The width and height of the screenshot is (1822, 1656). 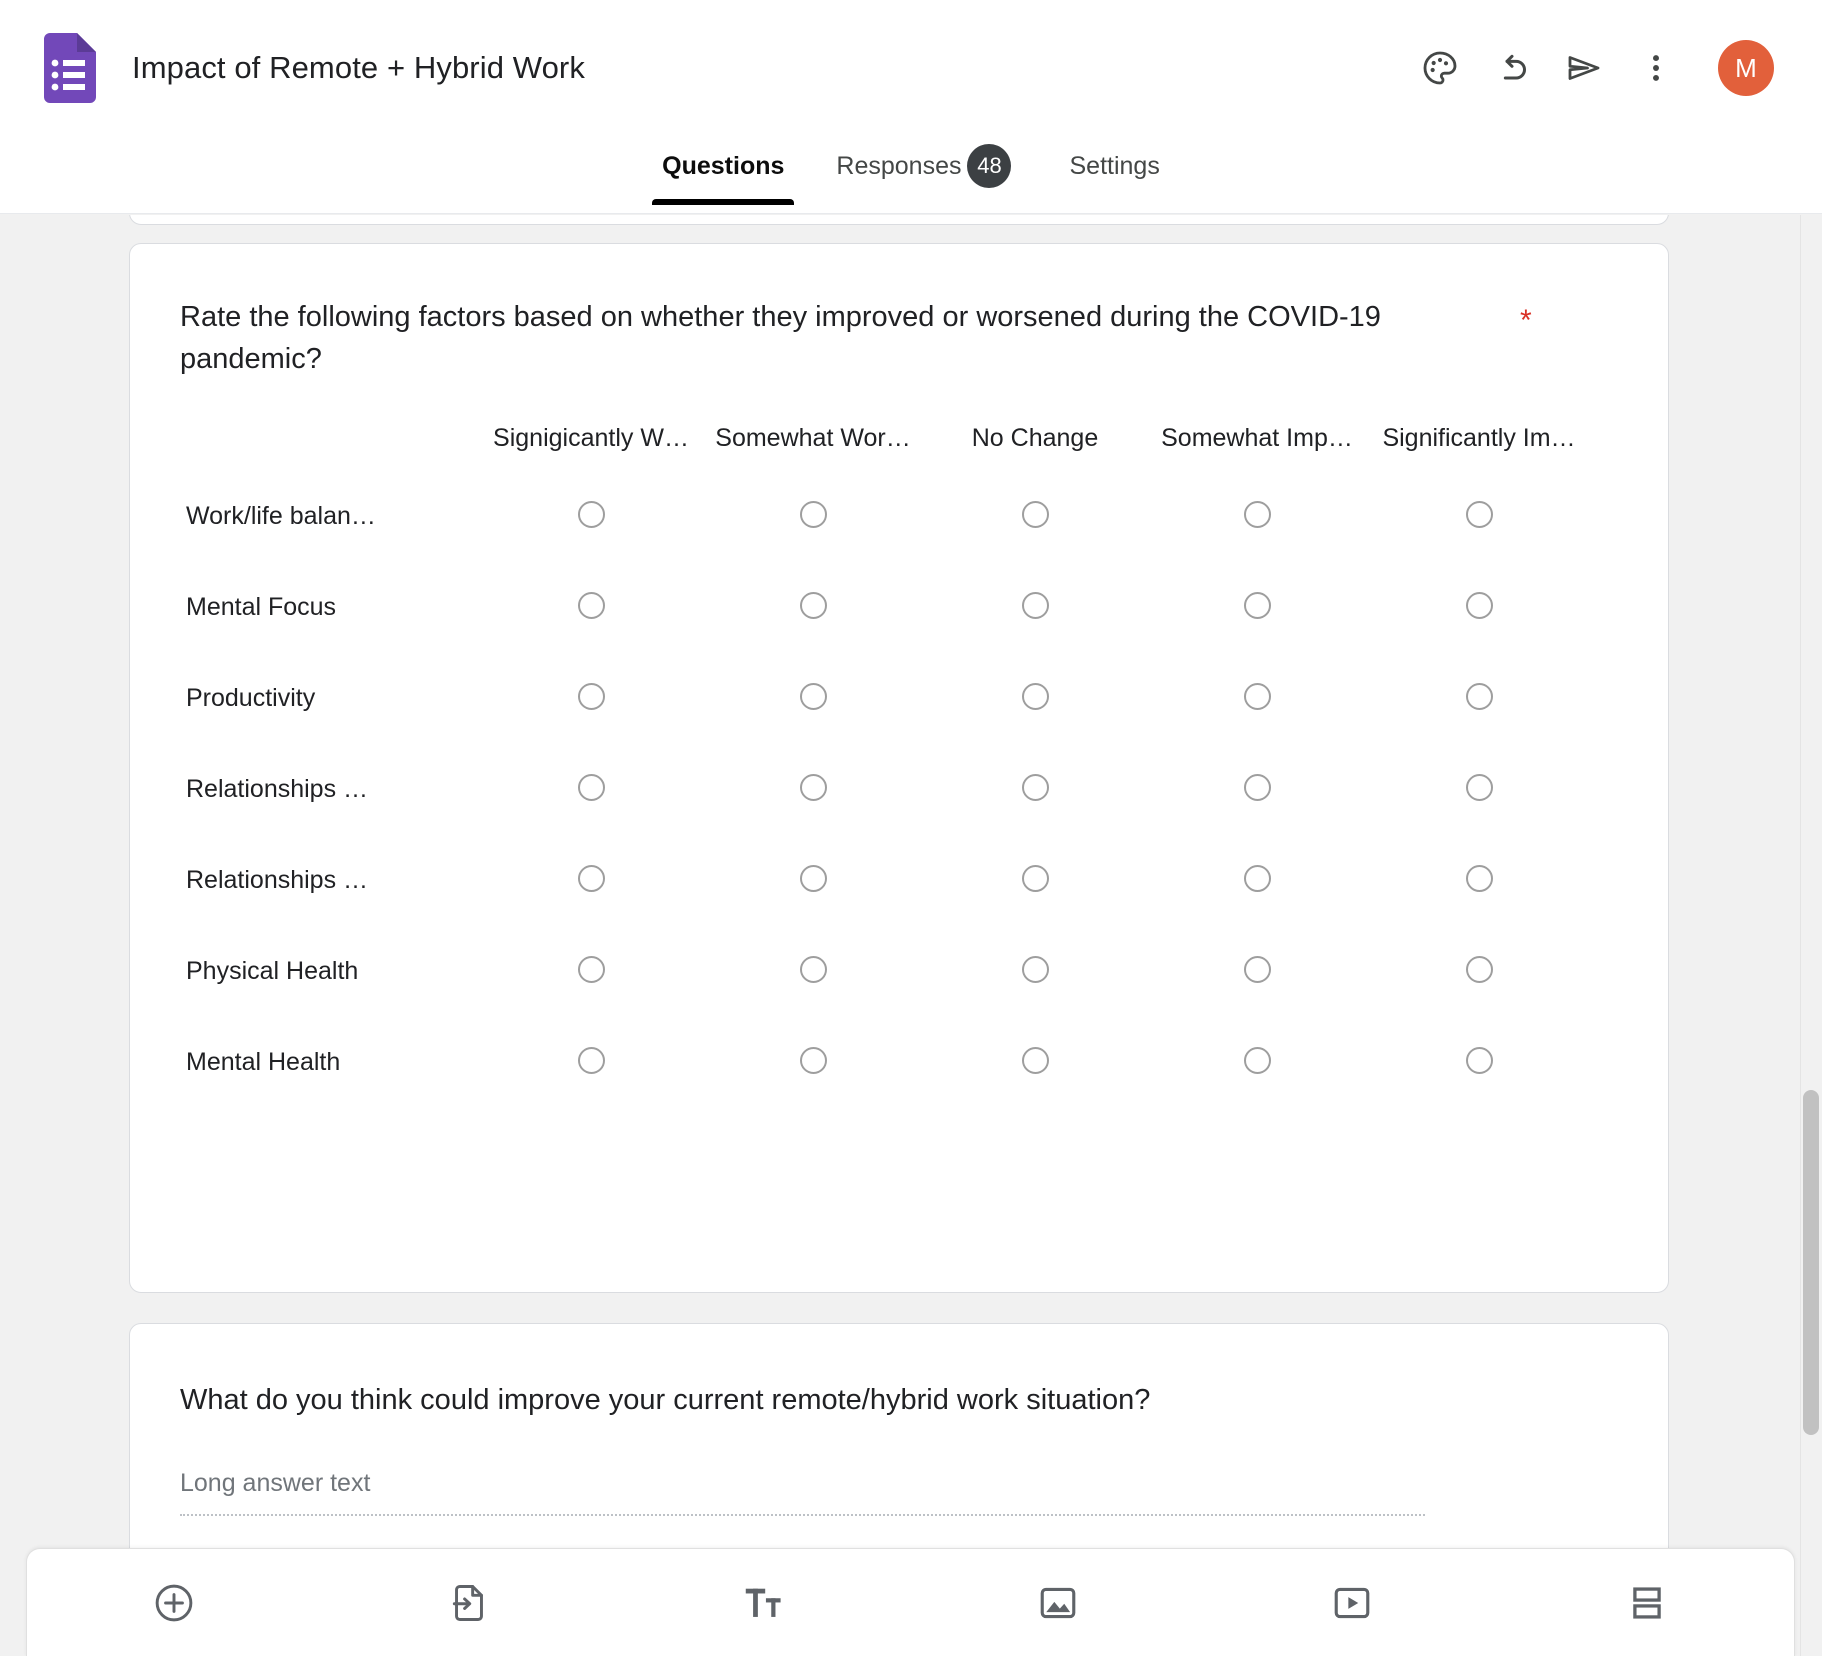 I want to click on import-questions-icon, so click(x=469, y=1602).